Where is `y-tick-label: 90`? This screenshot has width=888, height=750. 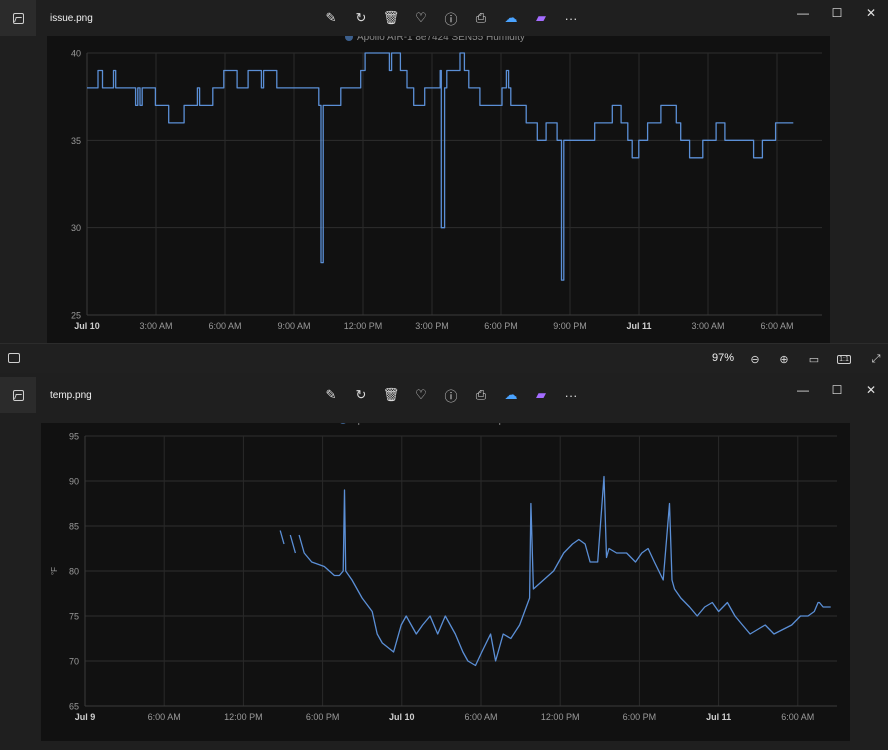 y-tick-label: 90 is located at coordinates (74, 482).